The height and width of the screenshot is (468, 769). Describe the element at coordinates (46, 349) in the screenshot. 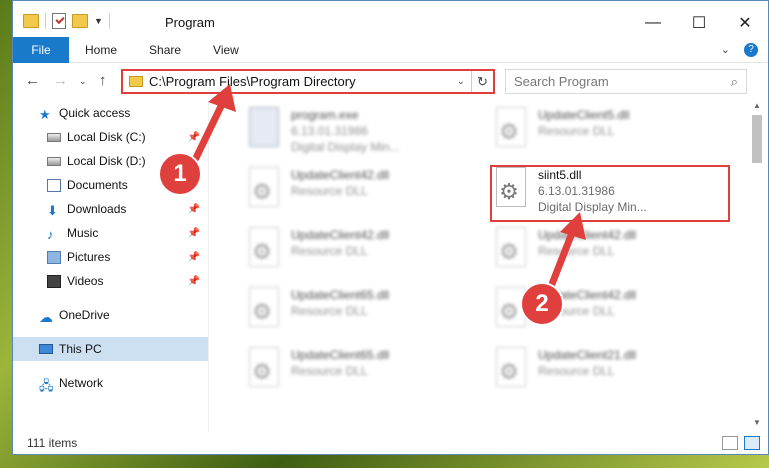

I see `pc-icon` at that location.